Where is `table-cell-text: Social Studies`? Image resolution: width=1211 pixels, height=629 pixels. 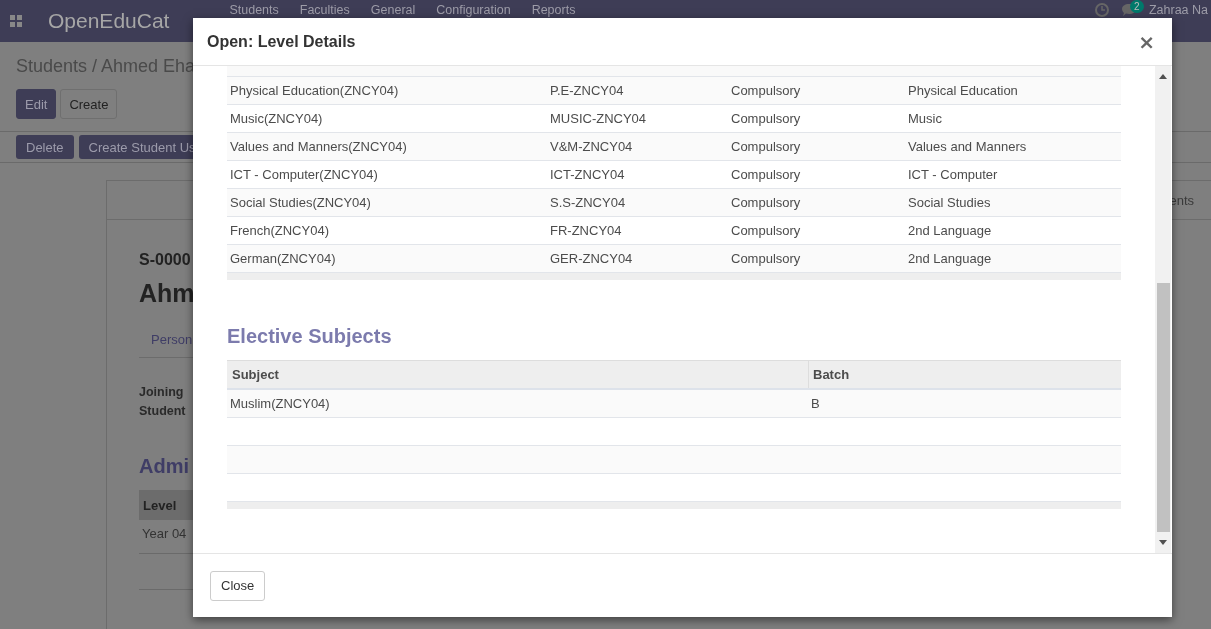
table-cell-text: Social Studies is located at coordinates (949, 202).